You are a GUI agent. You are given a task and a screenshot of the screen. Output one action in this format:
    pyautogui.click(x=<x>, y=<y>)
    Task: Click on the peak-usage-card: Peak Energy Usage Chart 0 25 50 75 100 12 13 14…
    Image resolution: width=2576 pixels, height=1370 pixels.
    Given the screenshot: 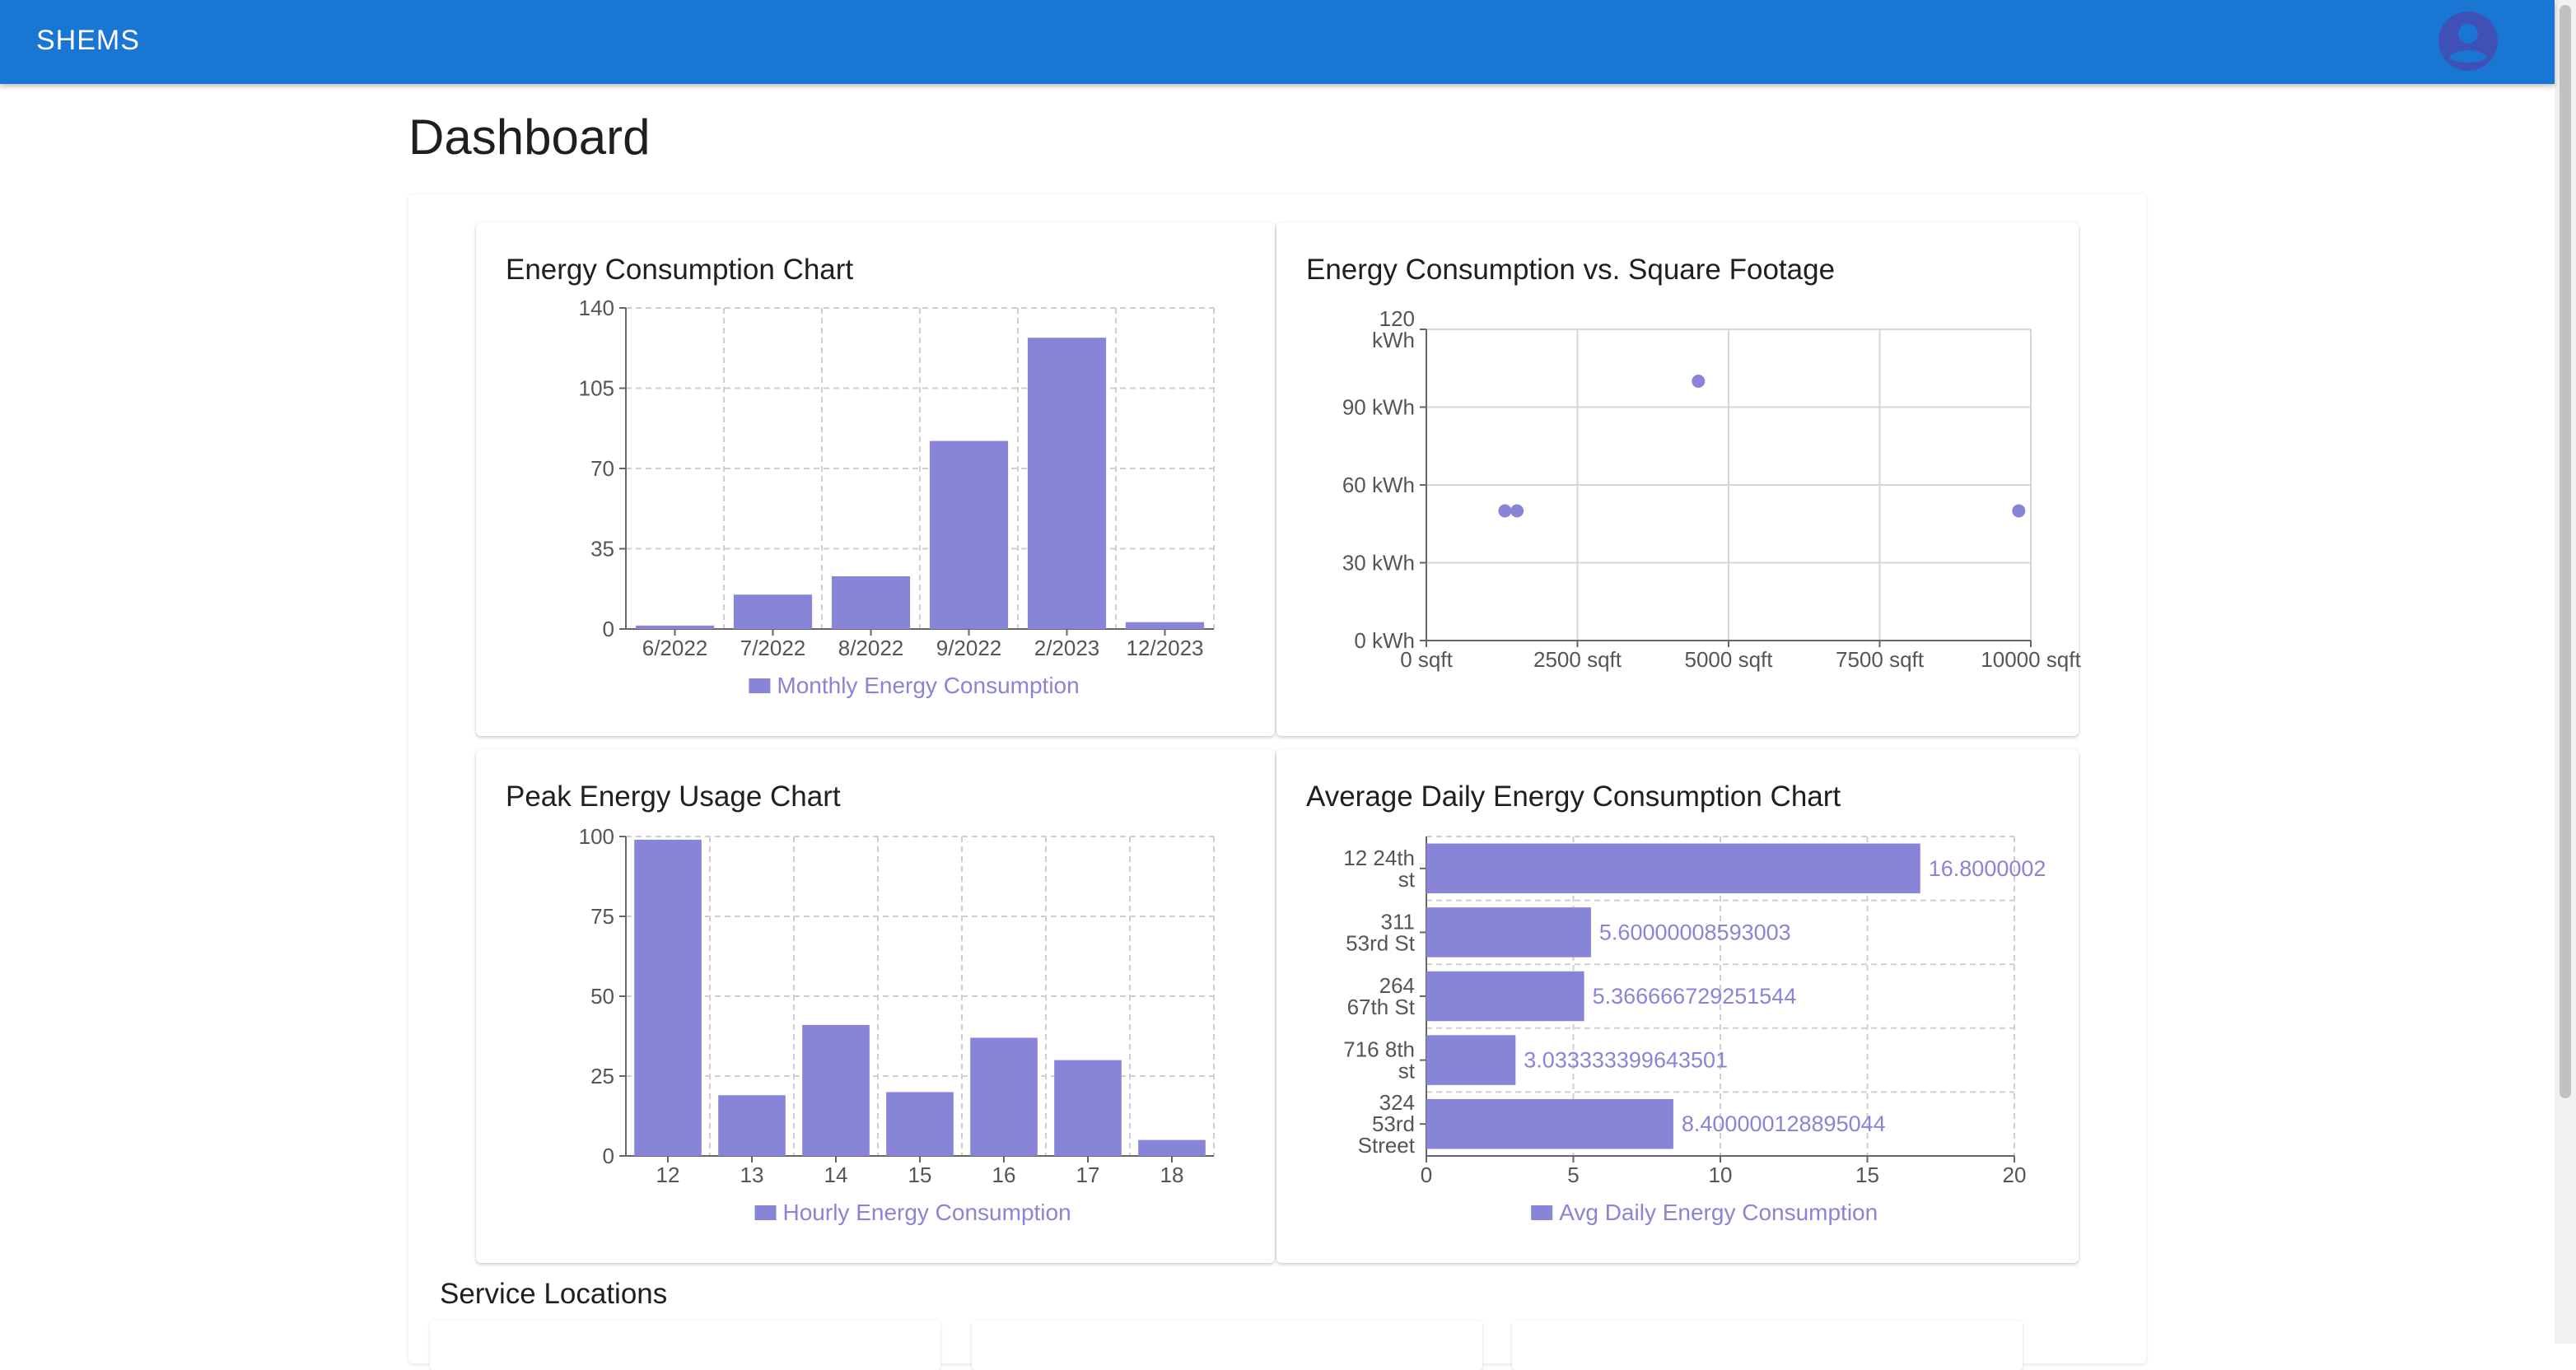 What is the action you would take?
    pyautogui.click(x=875, y=1006)
    